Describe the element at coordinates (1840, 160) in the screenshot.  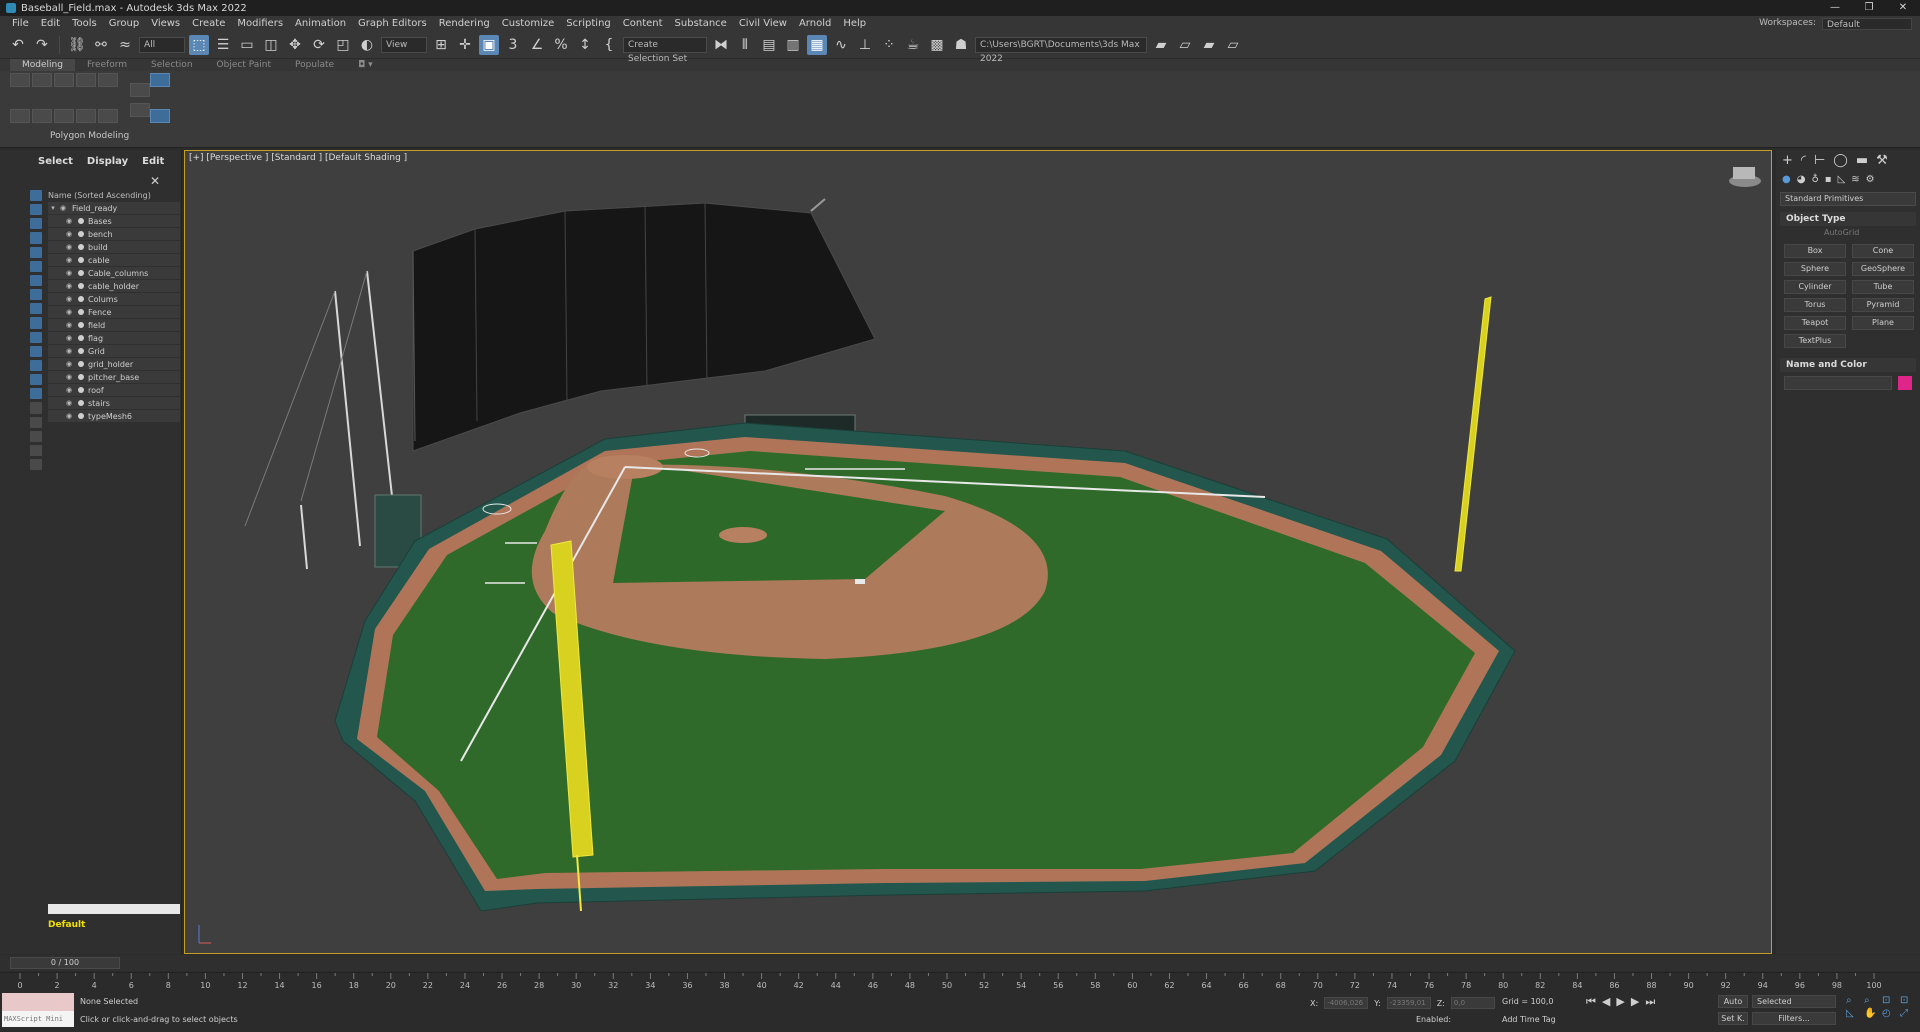
I see `motion-tab-icon: ◯` at that location.